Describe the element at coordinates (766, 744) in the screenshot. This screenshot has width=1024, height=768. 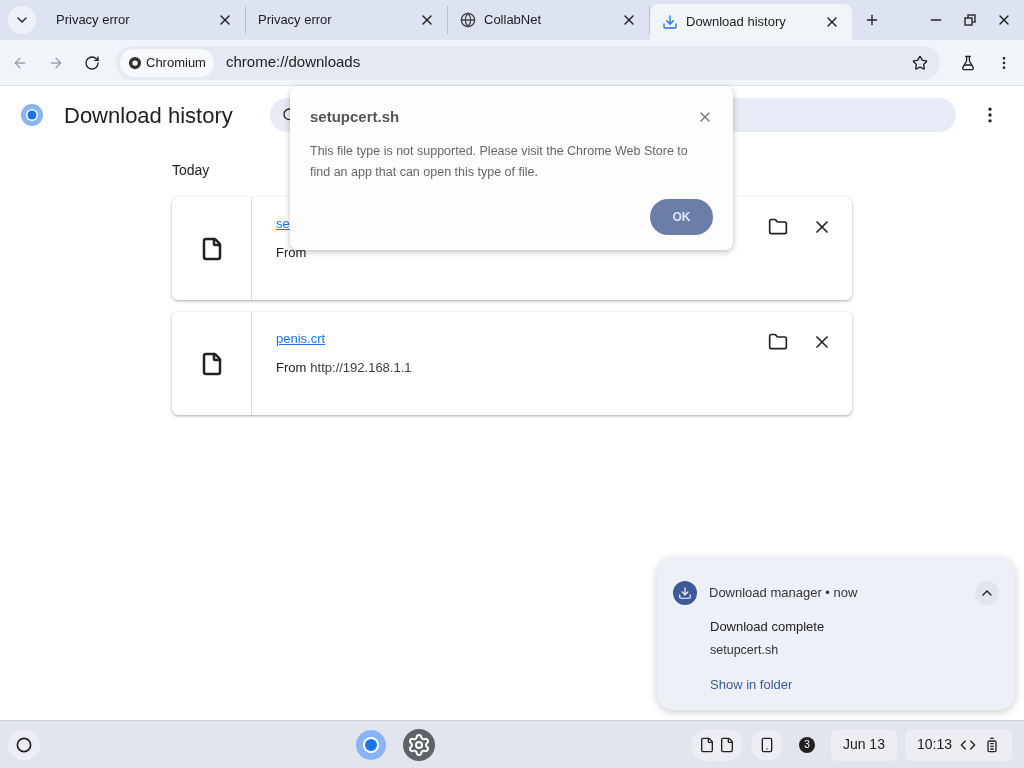
I see `phone-hub-button` at that location.